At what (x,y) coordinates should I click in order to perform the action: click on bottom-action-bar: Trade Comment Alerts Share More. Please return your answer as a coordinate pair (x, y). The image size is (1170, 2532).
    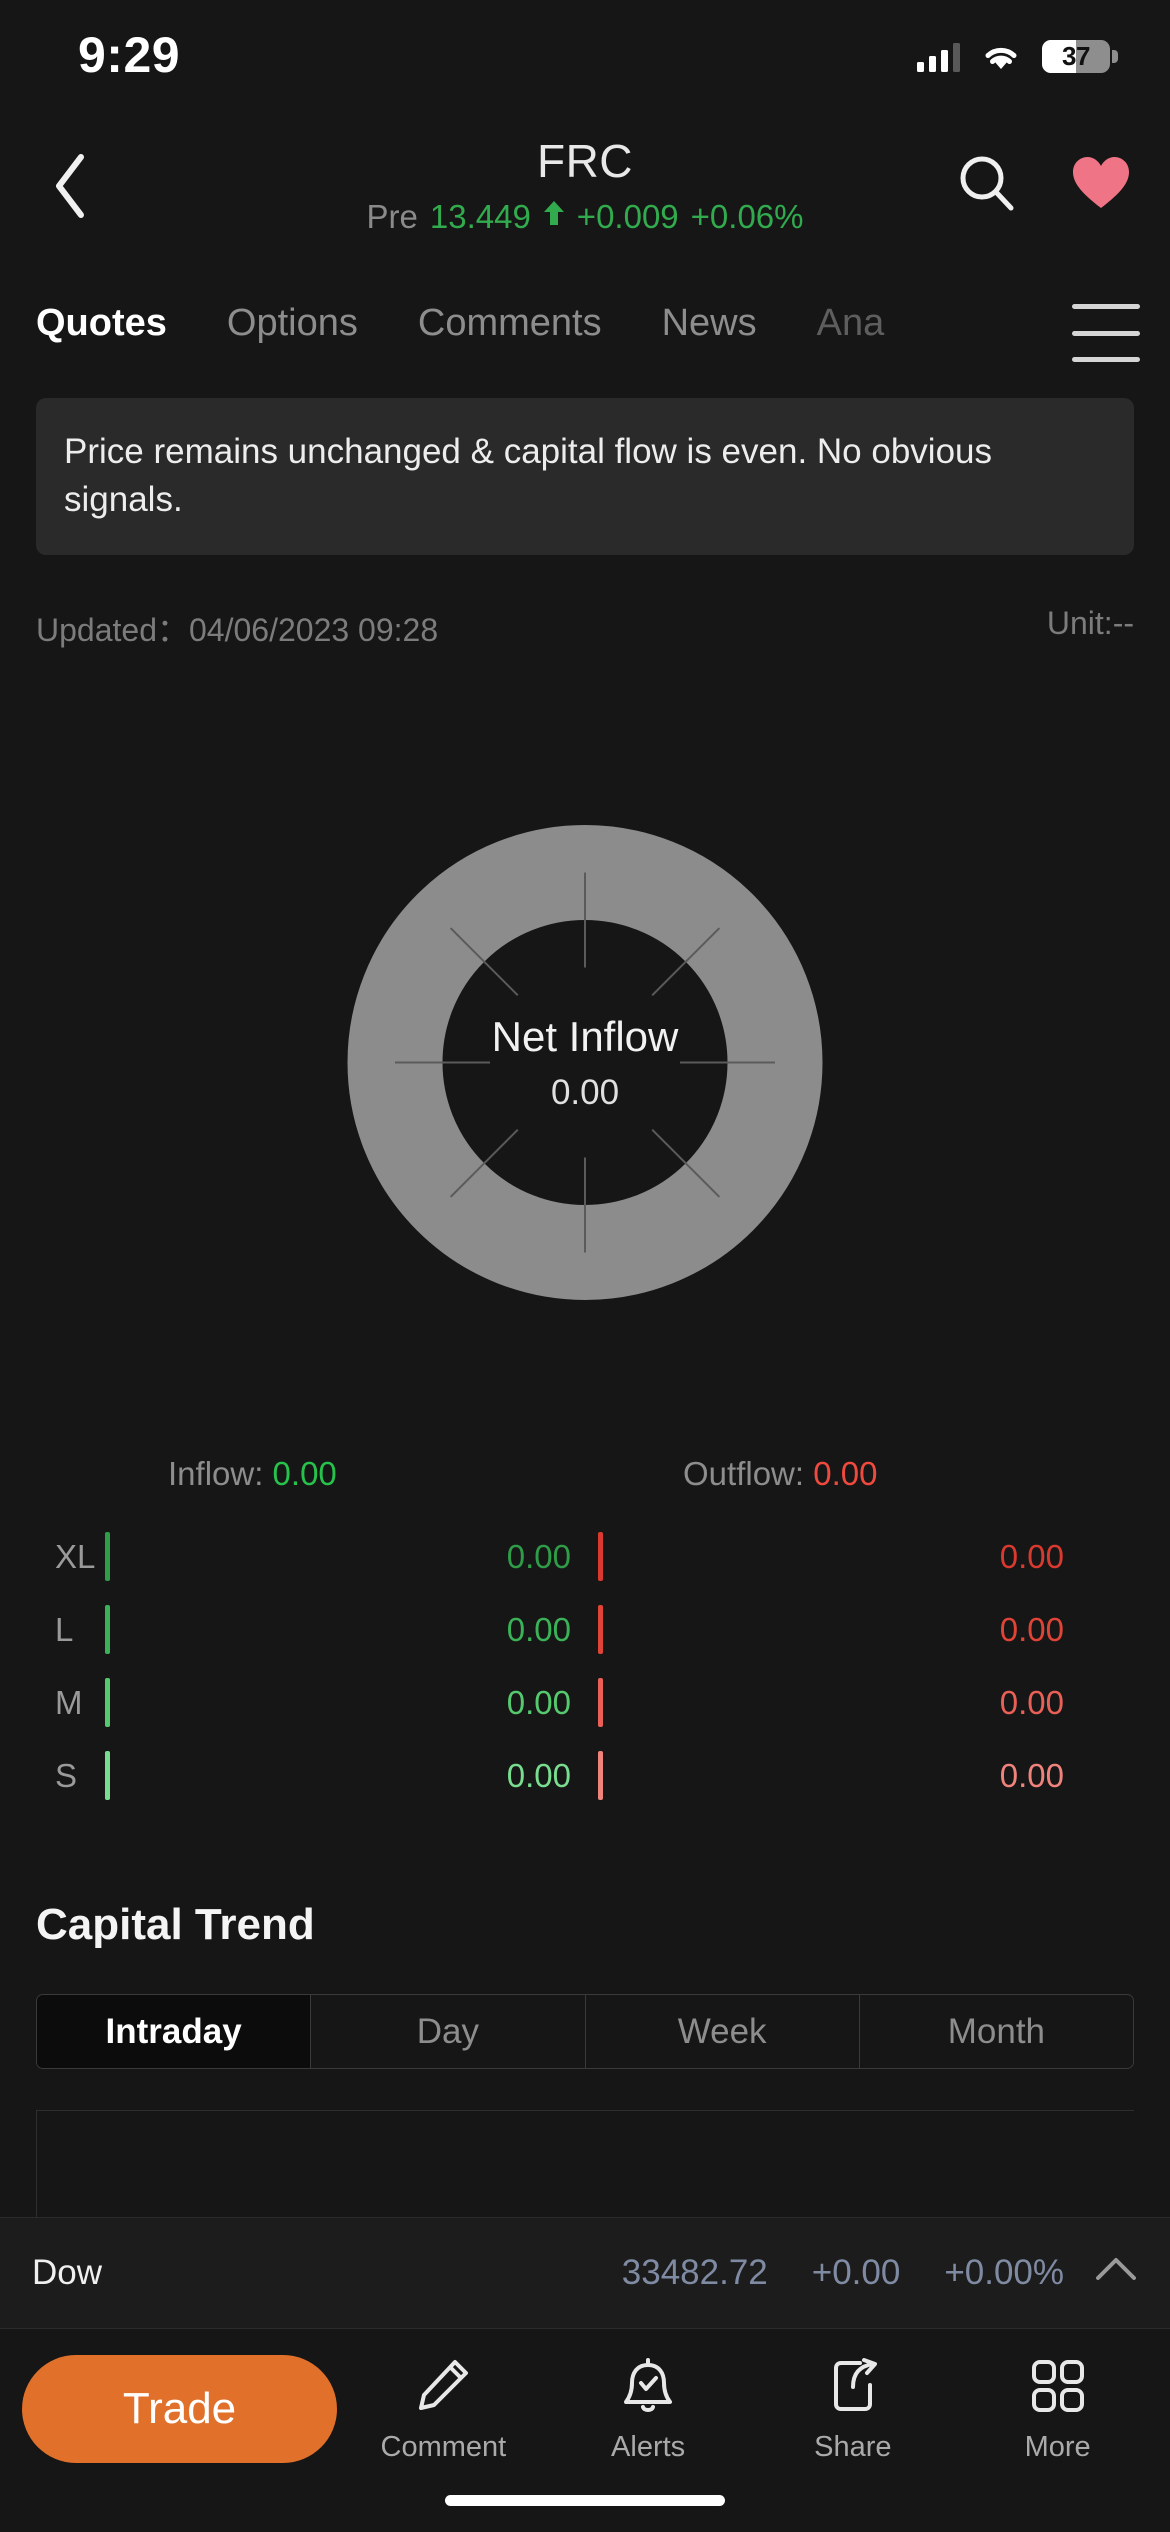
    Looking at the image, I should click on (585, 2409).